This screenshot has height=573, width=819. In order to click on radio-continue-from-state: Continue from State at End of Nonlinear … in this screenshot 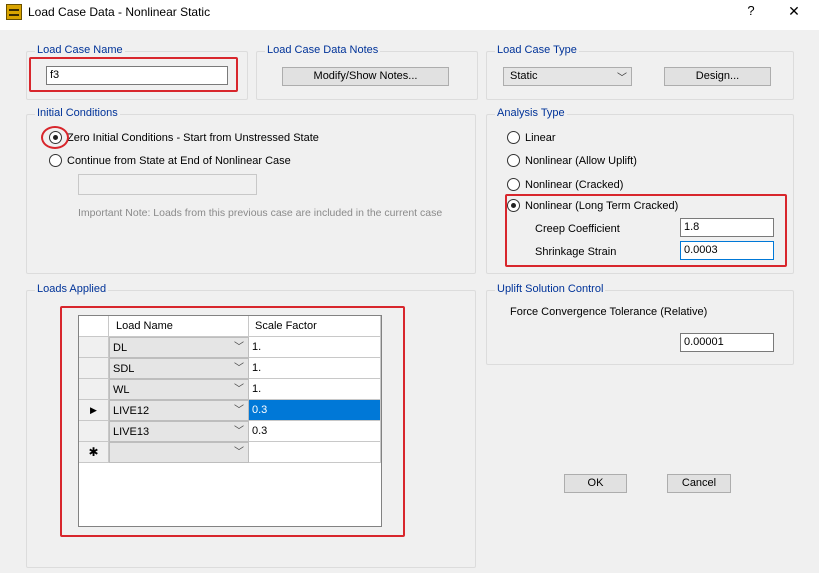, I will do `click(170, 160)`.